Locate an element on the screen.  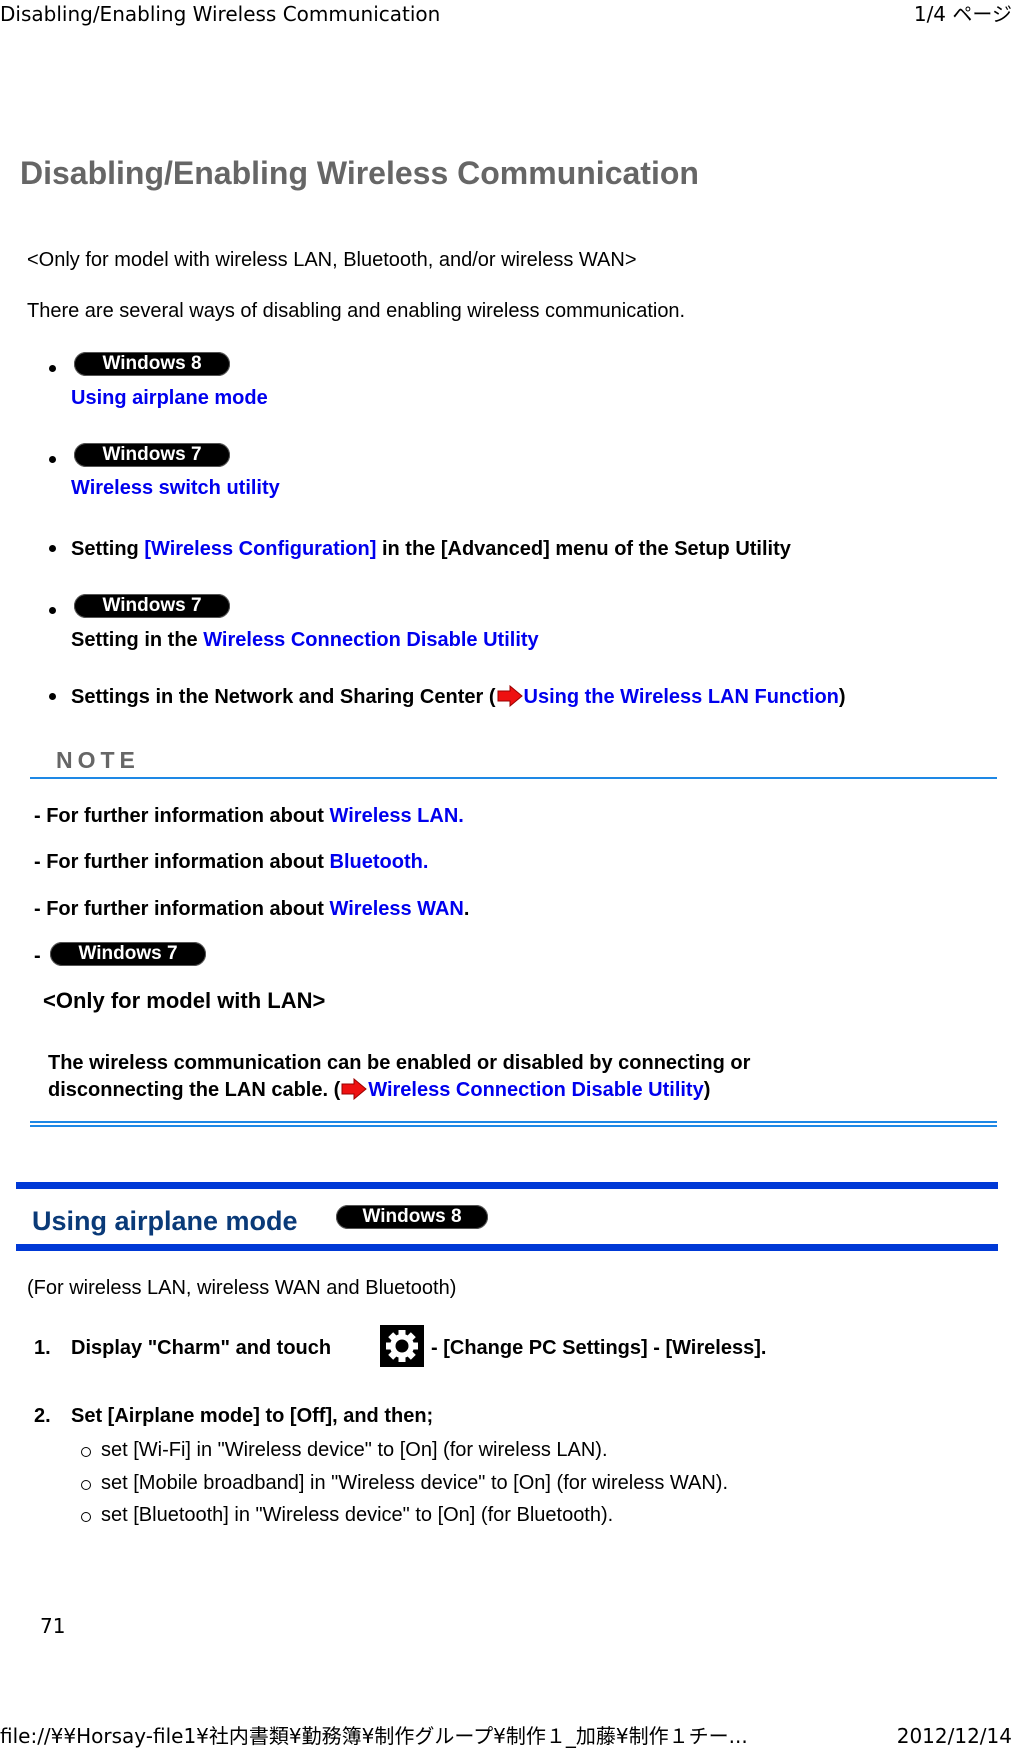
step-2-text: Set [Airplane mode] to [Off], and then; is located at coordinates (252, 1416).